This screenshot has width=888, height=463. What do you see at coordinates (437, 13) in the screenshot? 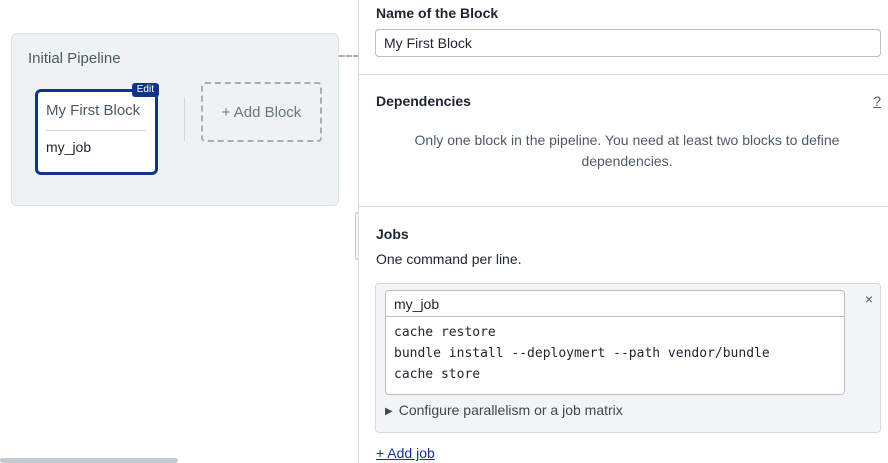
I see `block-name-label: Name of the Block` at bounding box center [437, 13].